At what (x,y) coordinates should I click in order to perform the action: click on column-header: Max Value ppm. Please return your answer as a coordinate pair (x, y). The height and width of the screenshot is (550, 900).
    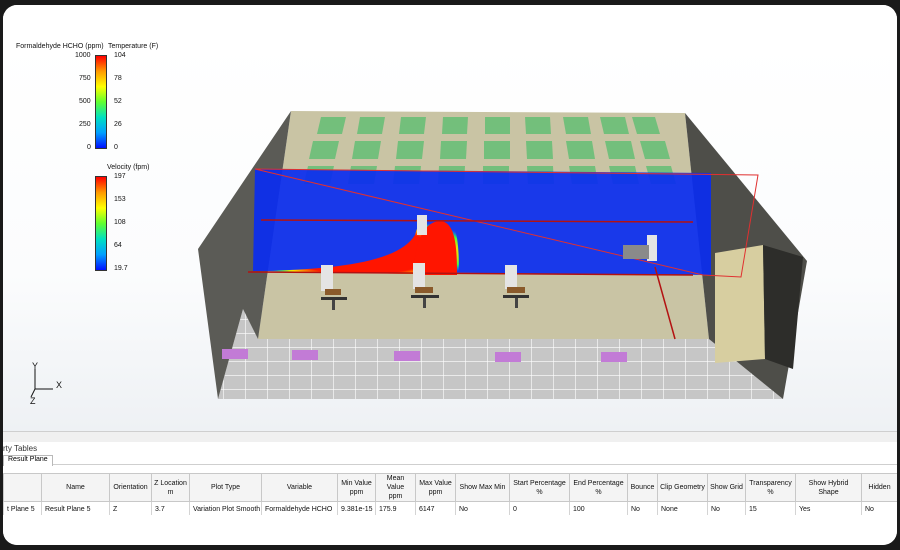
    Looking at the image, I should click on (435, 487).